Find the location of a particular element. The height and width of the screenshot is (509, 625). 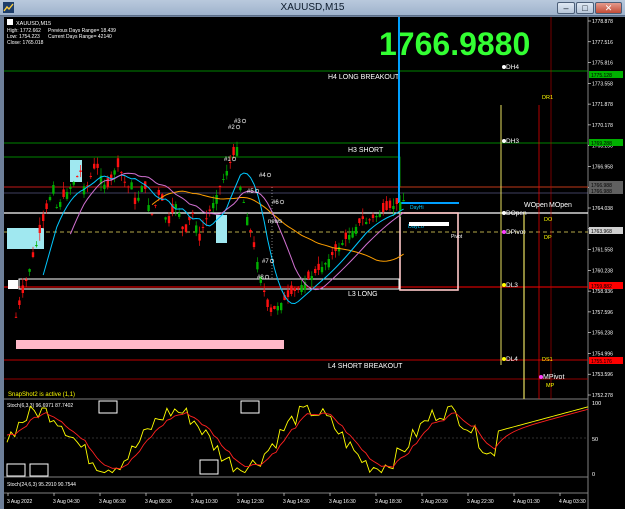

l4-short-breakout-label: L4 SHORT BREAKOUT is located at coordinates (365, 366).